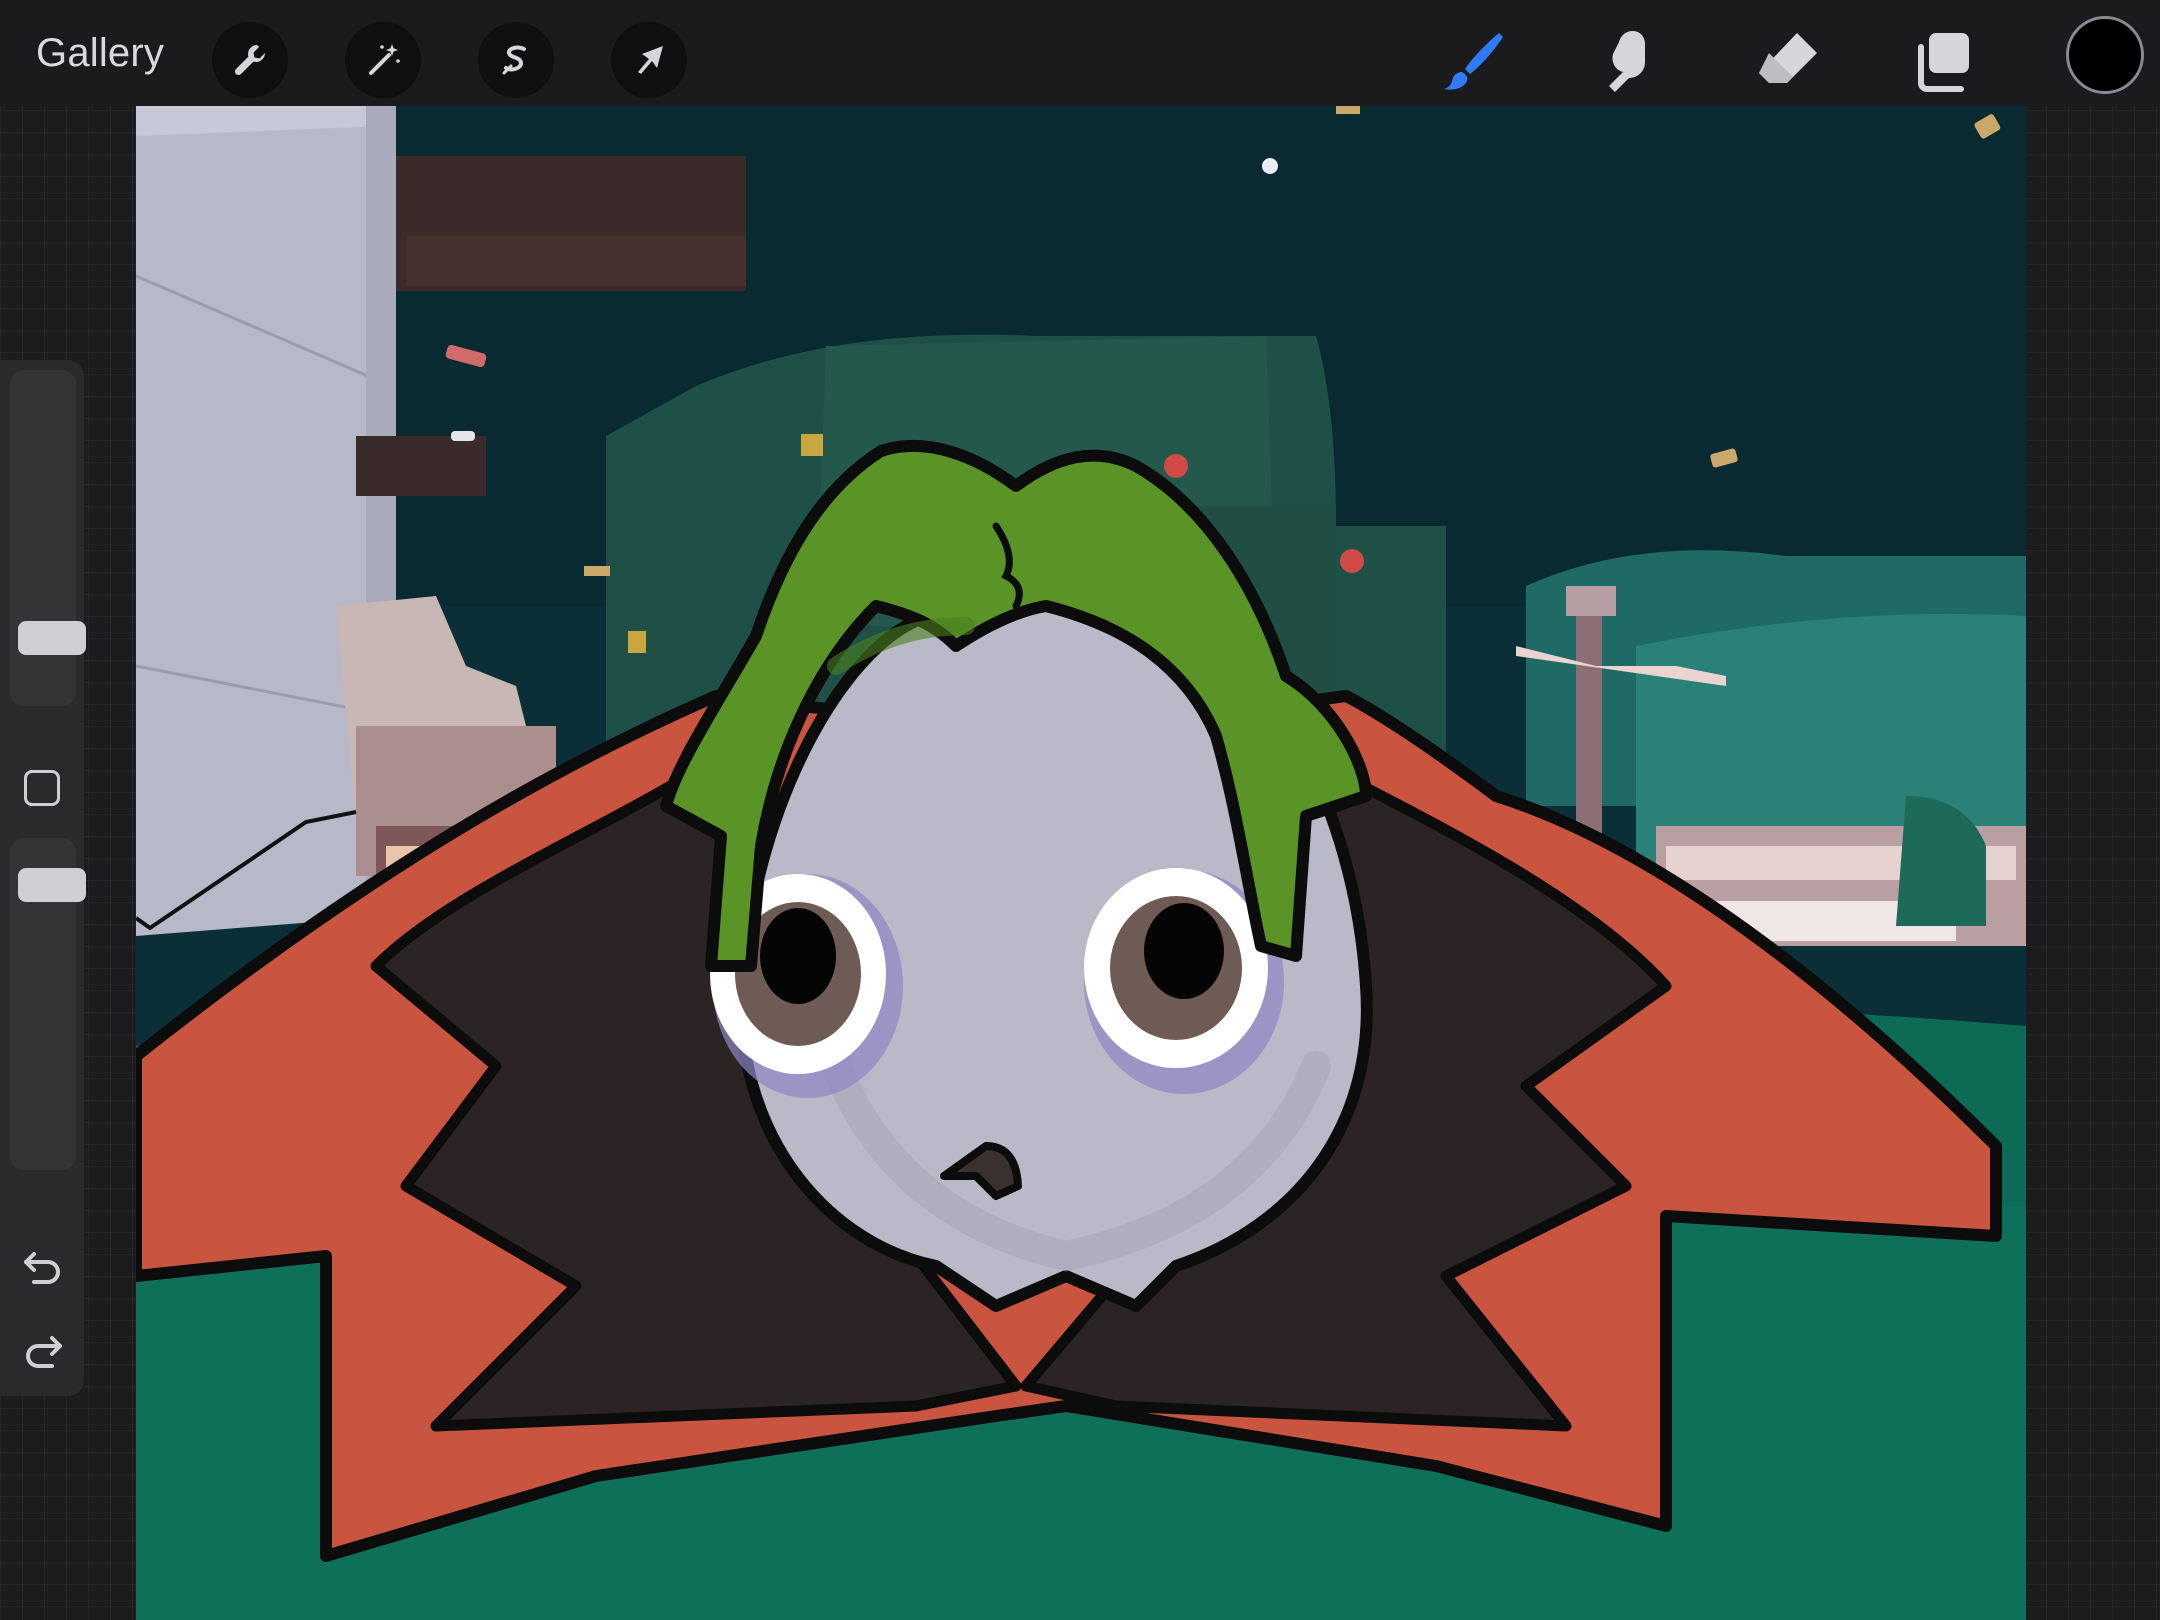 The image size is (2160, 1620). Describe the element at coordinates (100, 53) in the screenshot. I see `gallery-button: Gallery` at that location.